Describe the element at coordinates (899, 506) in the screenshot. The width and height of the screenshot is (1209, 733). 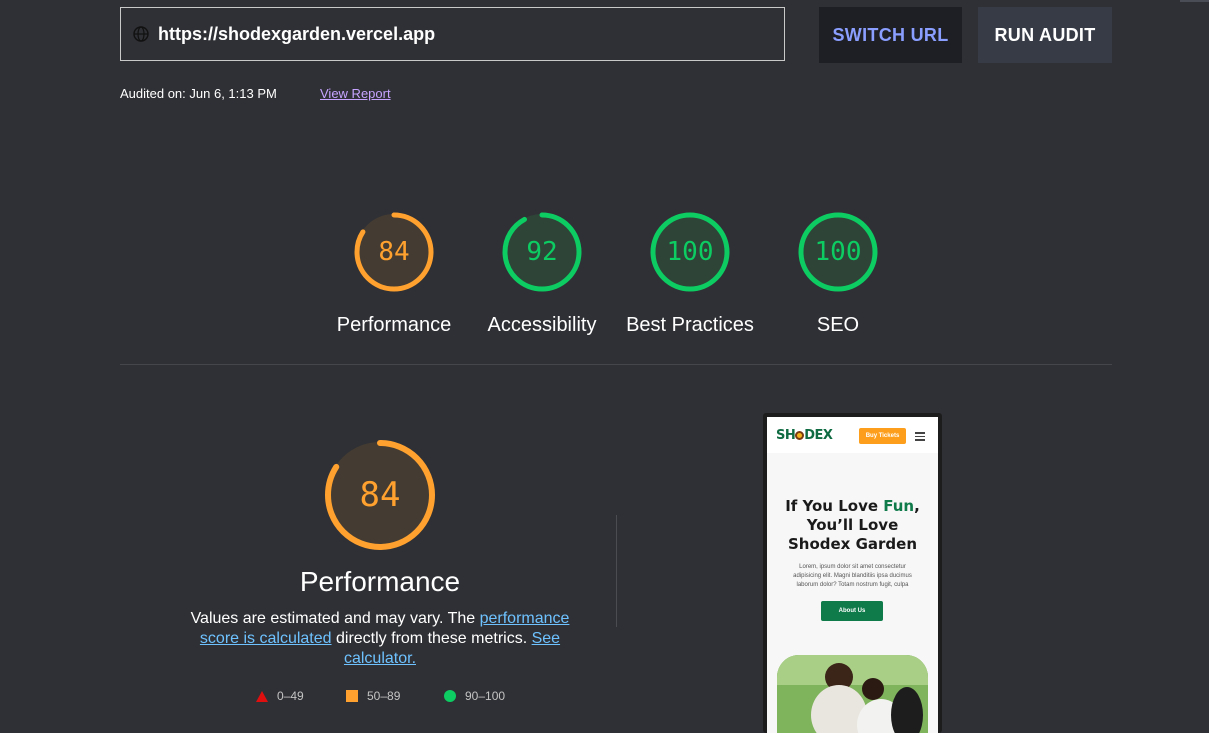
I see `headline-fun: Fun` at that location.